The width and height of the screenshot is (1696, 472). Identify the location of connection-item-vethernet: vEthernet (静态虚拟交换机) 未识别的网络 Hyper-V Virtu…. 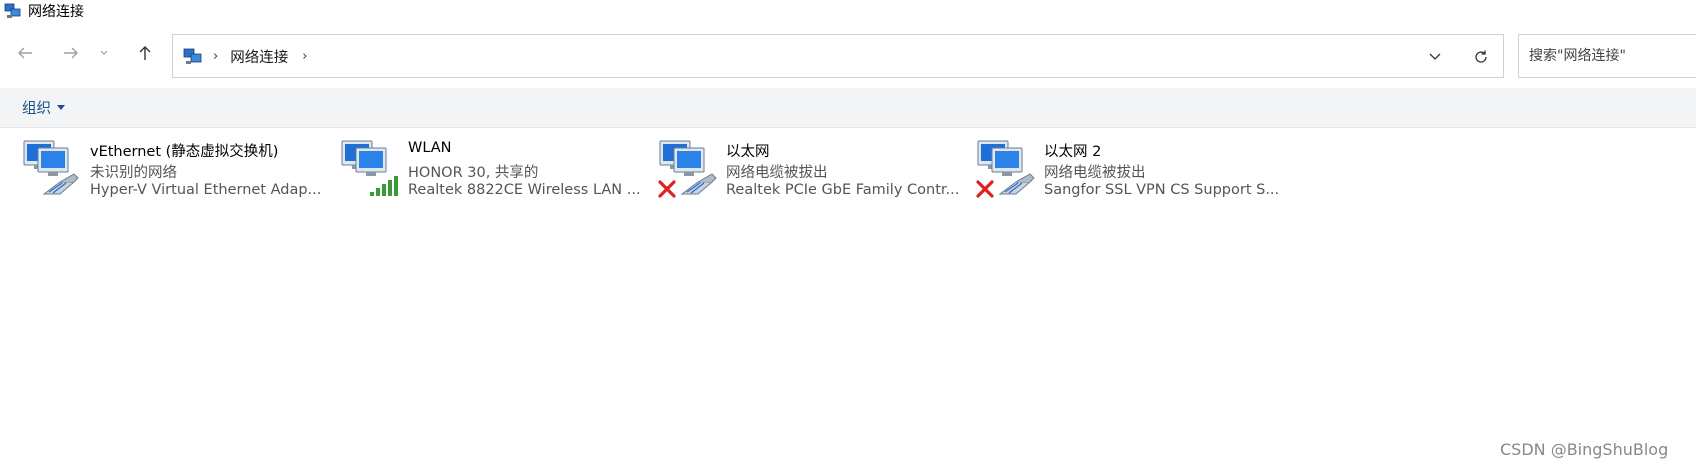
(177, 171).